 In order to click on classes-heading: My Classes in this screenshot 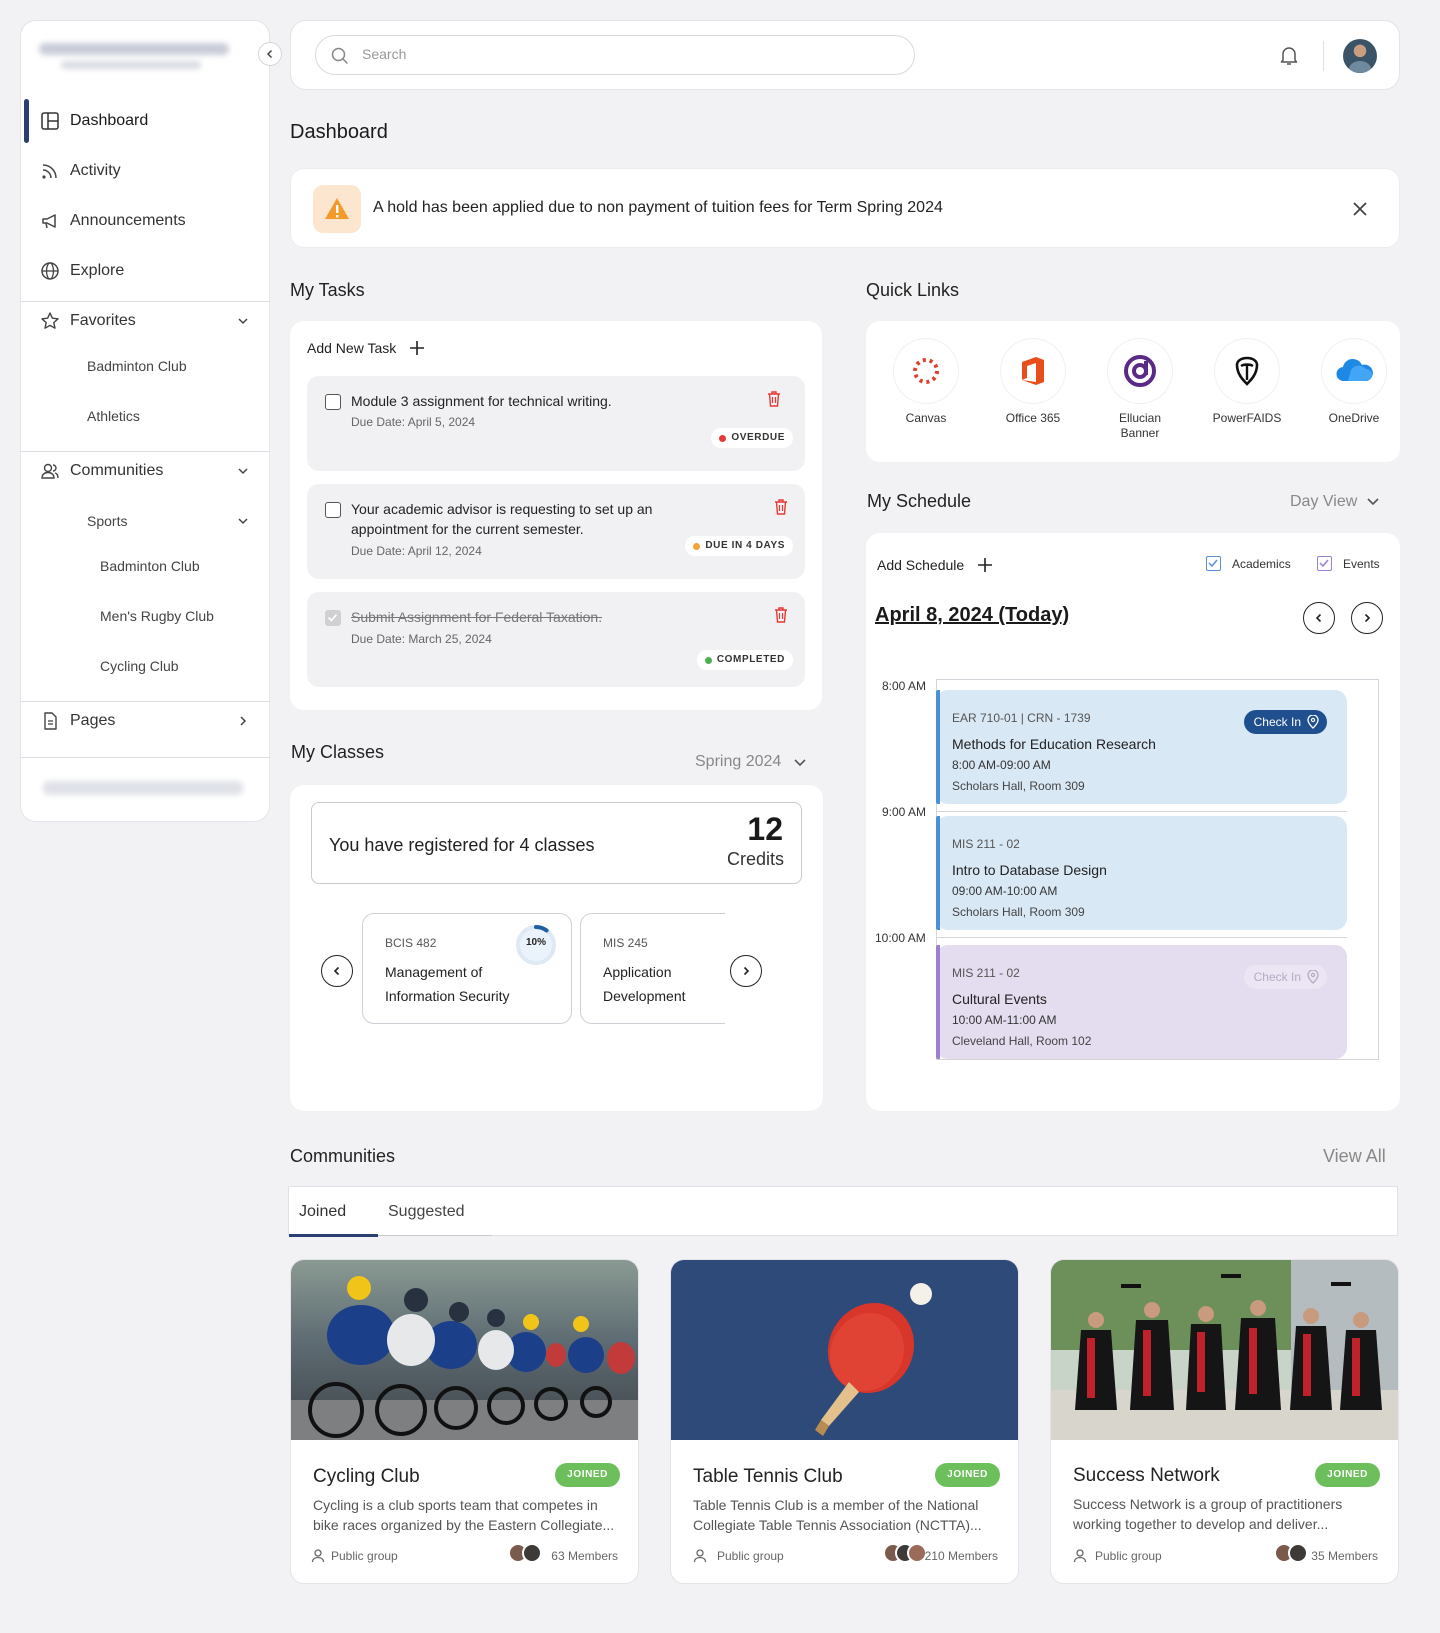, I will do `click(338, 752)`.